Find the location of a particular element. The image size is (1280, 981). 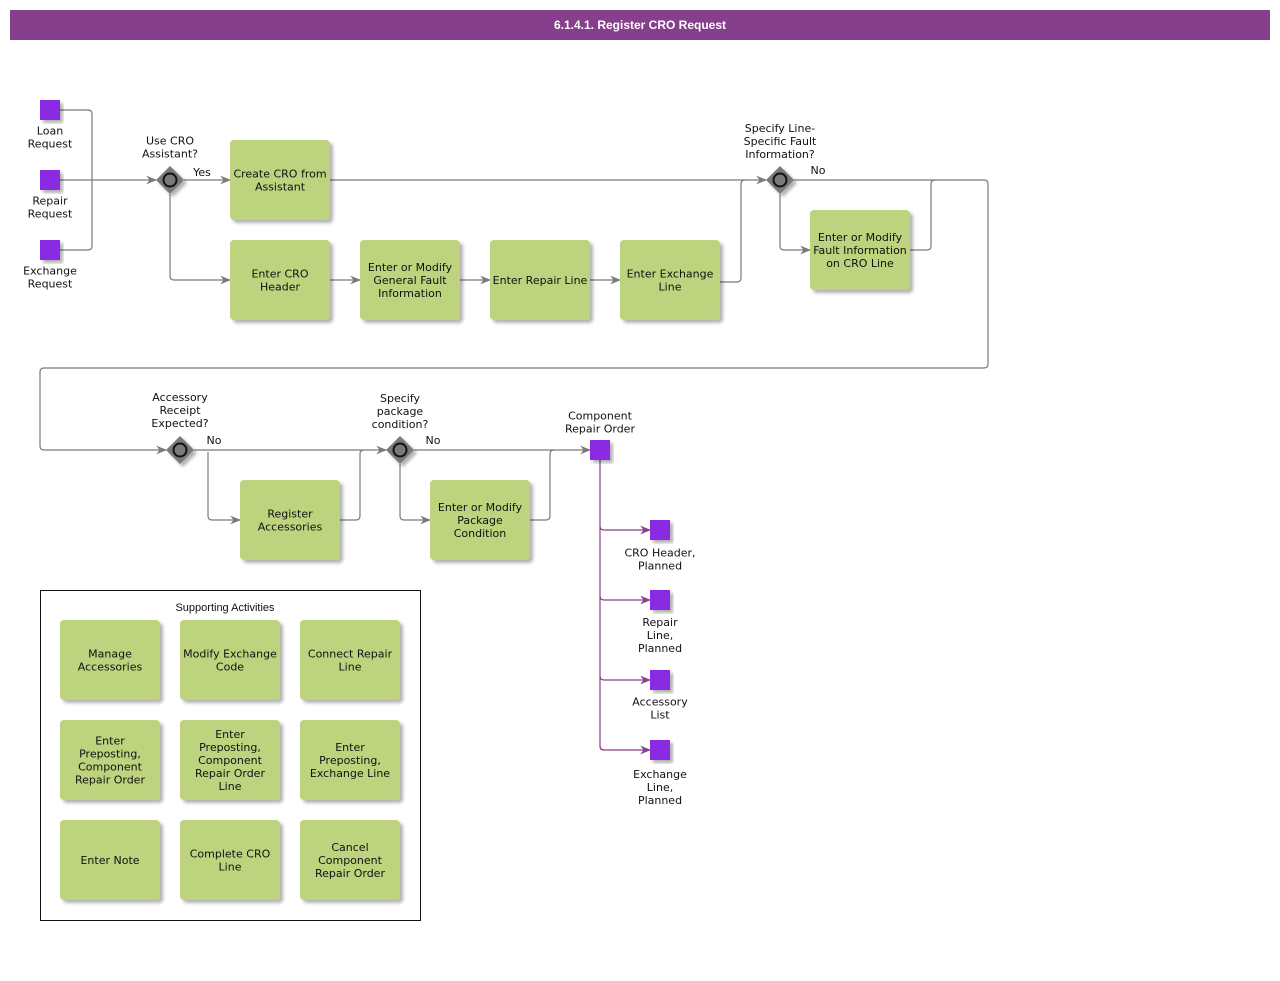

gateway-g4 is located at coordinates (400, 450).